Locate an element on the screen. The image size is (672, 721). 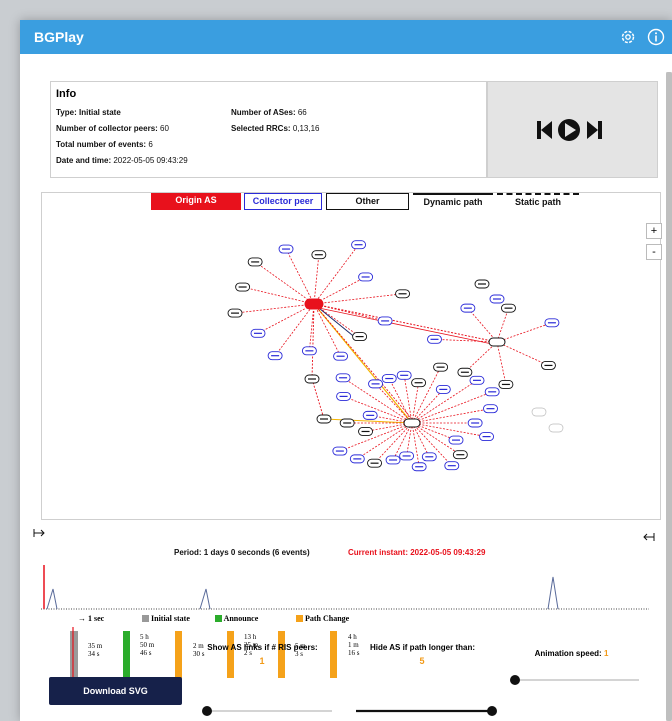
speed-label: Animation speed: 1 is located at coordinates (571, 653).